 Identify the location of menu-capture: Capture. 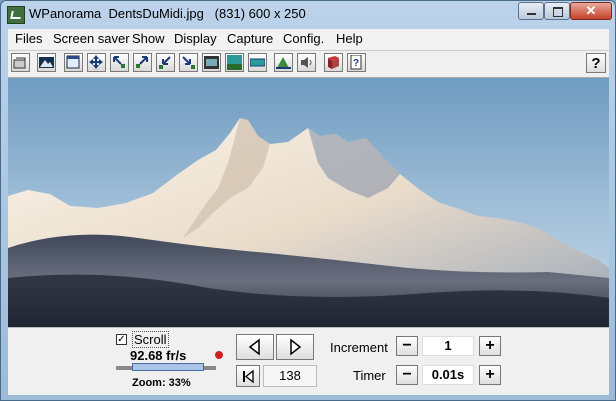
(250, 38).